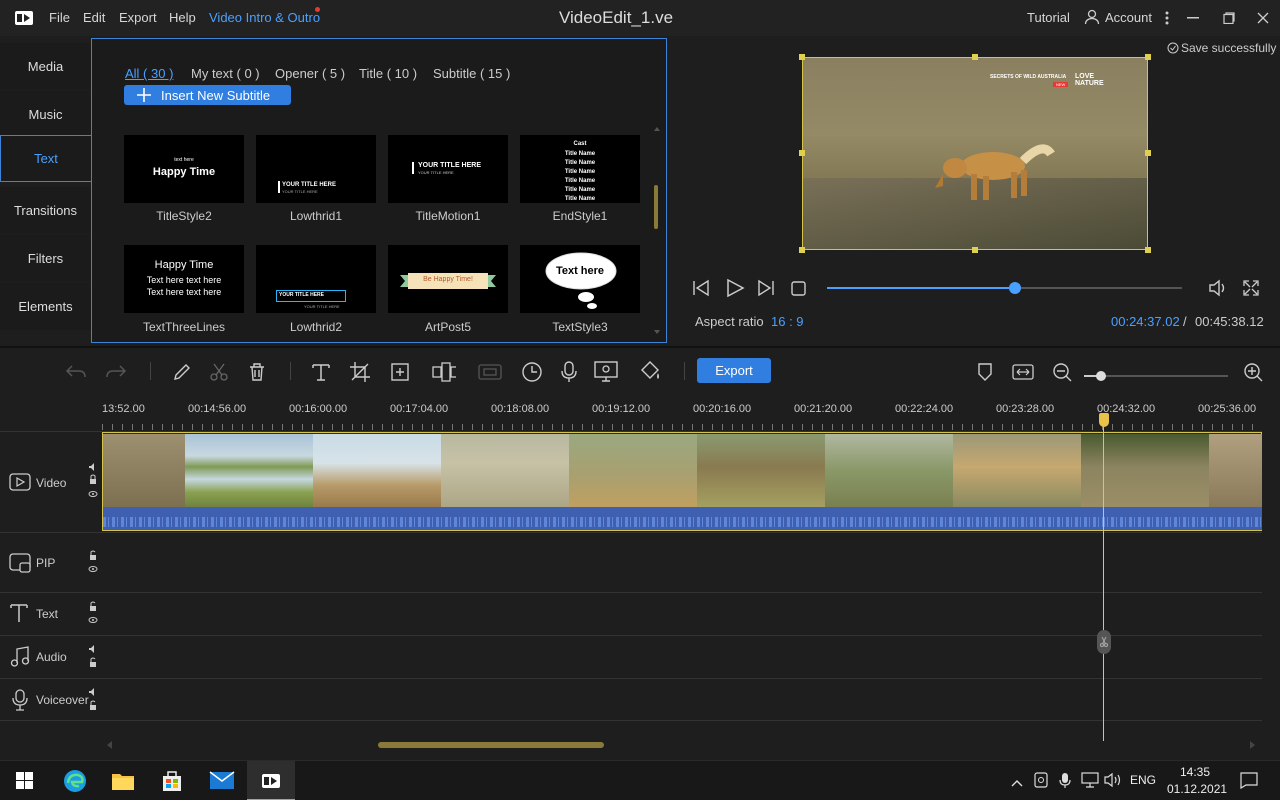  What do you see at coordinates (45, 258) in the screenshot?
I see `tab-filters: Filters` at bounding box center [45, 258].